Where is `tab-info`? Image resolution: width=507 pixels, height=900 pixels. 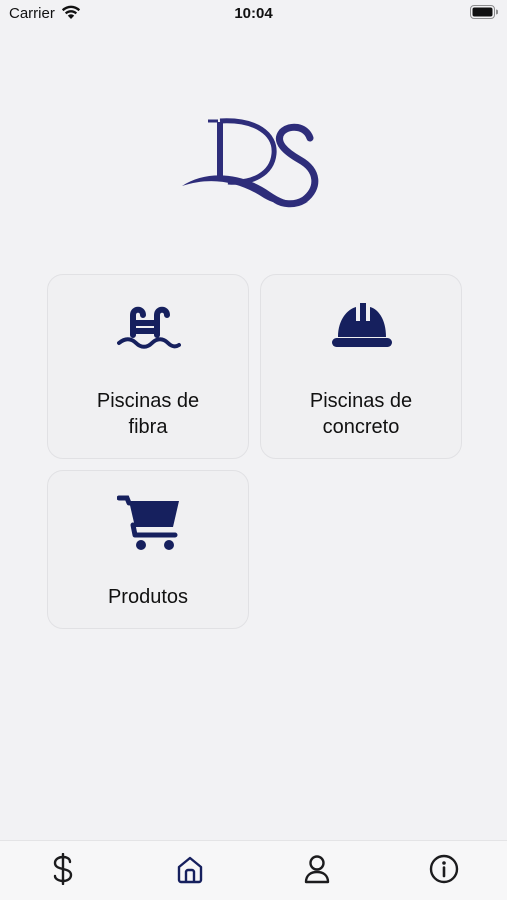
tab-info is located at coordinates (444, 871).